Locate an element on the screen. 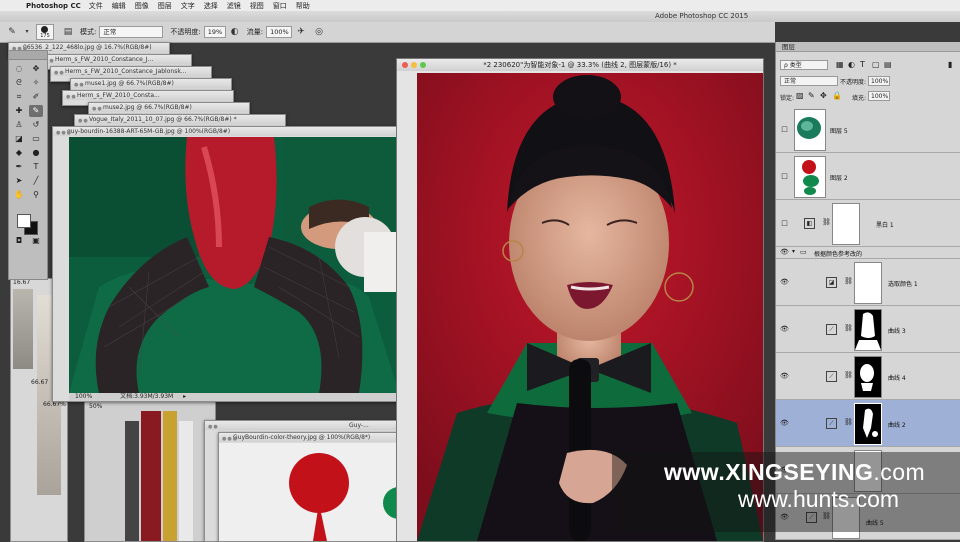 The height and width of the screenshot is (542, 960). tools-panel-header is located at coordinates (28, 55).